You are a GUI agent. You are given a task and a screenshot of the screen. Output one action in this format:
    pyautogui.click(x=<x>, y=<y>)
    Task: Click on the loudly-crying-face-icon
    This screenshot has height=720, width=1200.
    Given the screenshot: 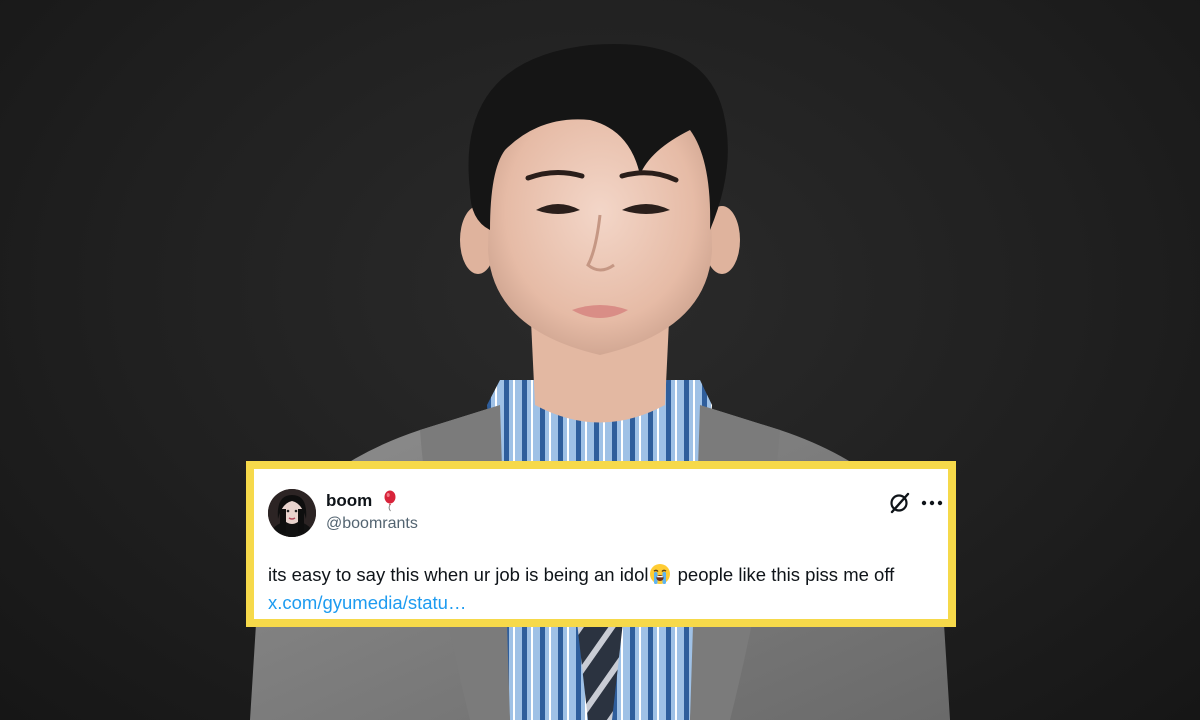 What is the action you would take?
    pyautogui.click(x=660, y=574)
    